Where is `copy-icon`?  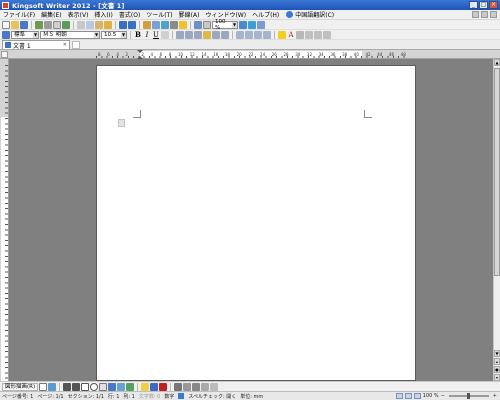 copy-icon is located at coordinates (90, 24).